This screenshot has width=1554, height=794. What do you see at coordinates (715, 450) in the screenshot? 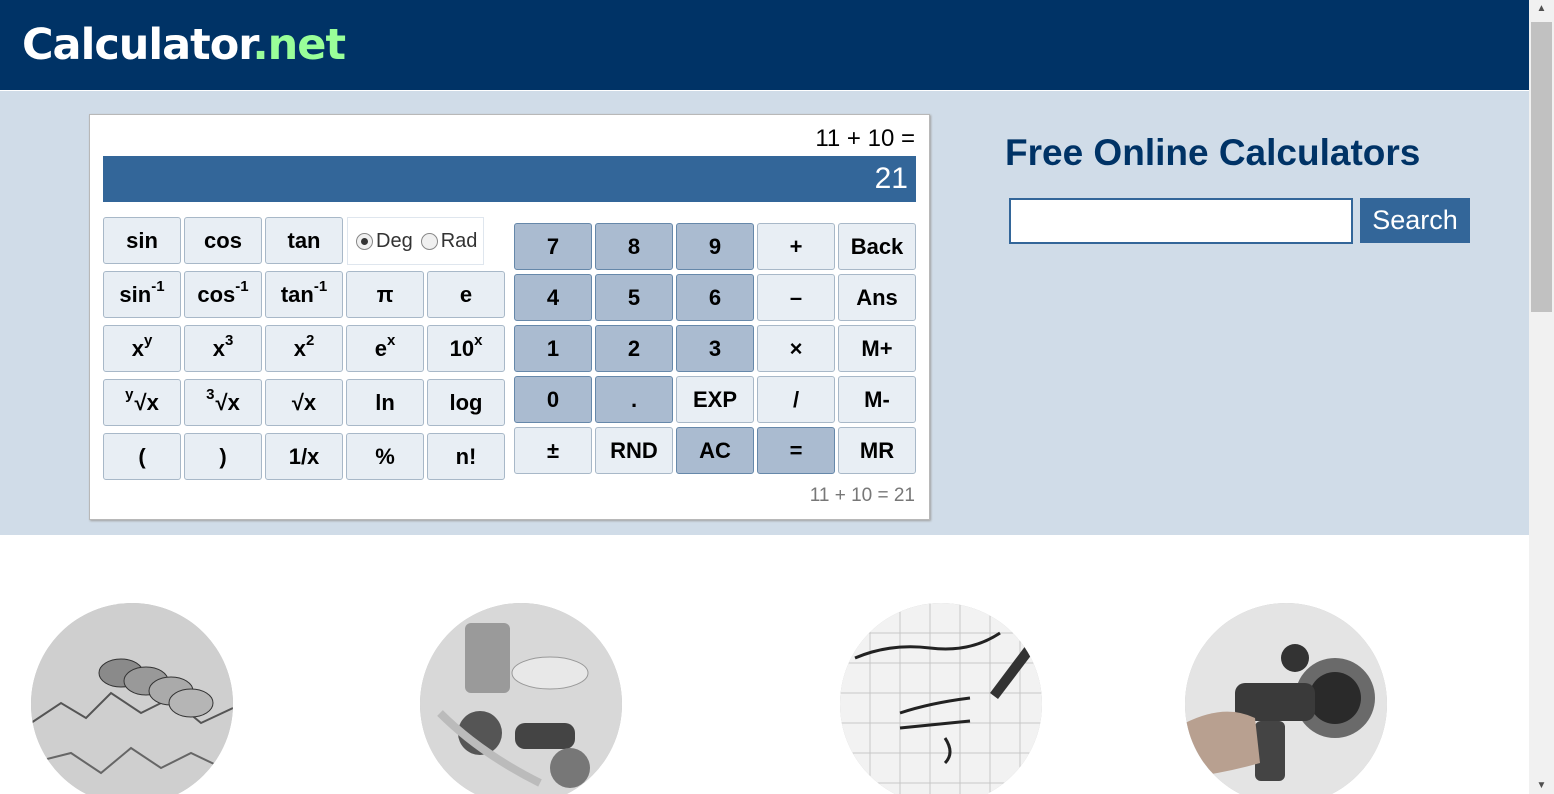
I see `all-clear-button: AC` at bounding box center [715, 450].